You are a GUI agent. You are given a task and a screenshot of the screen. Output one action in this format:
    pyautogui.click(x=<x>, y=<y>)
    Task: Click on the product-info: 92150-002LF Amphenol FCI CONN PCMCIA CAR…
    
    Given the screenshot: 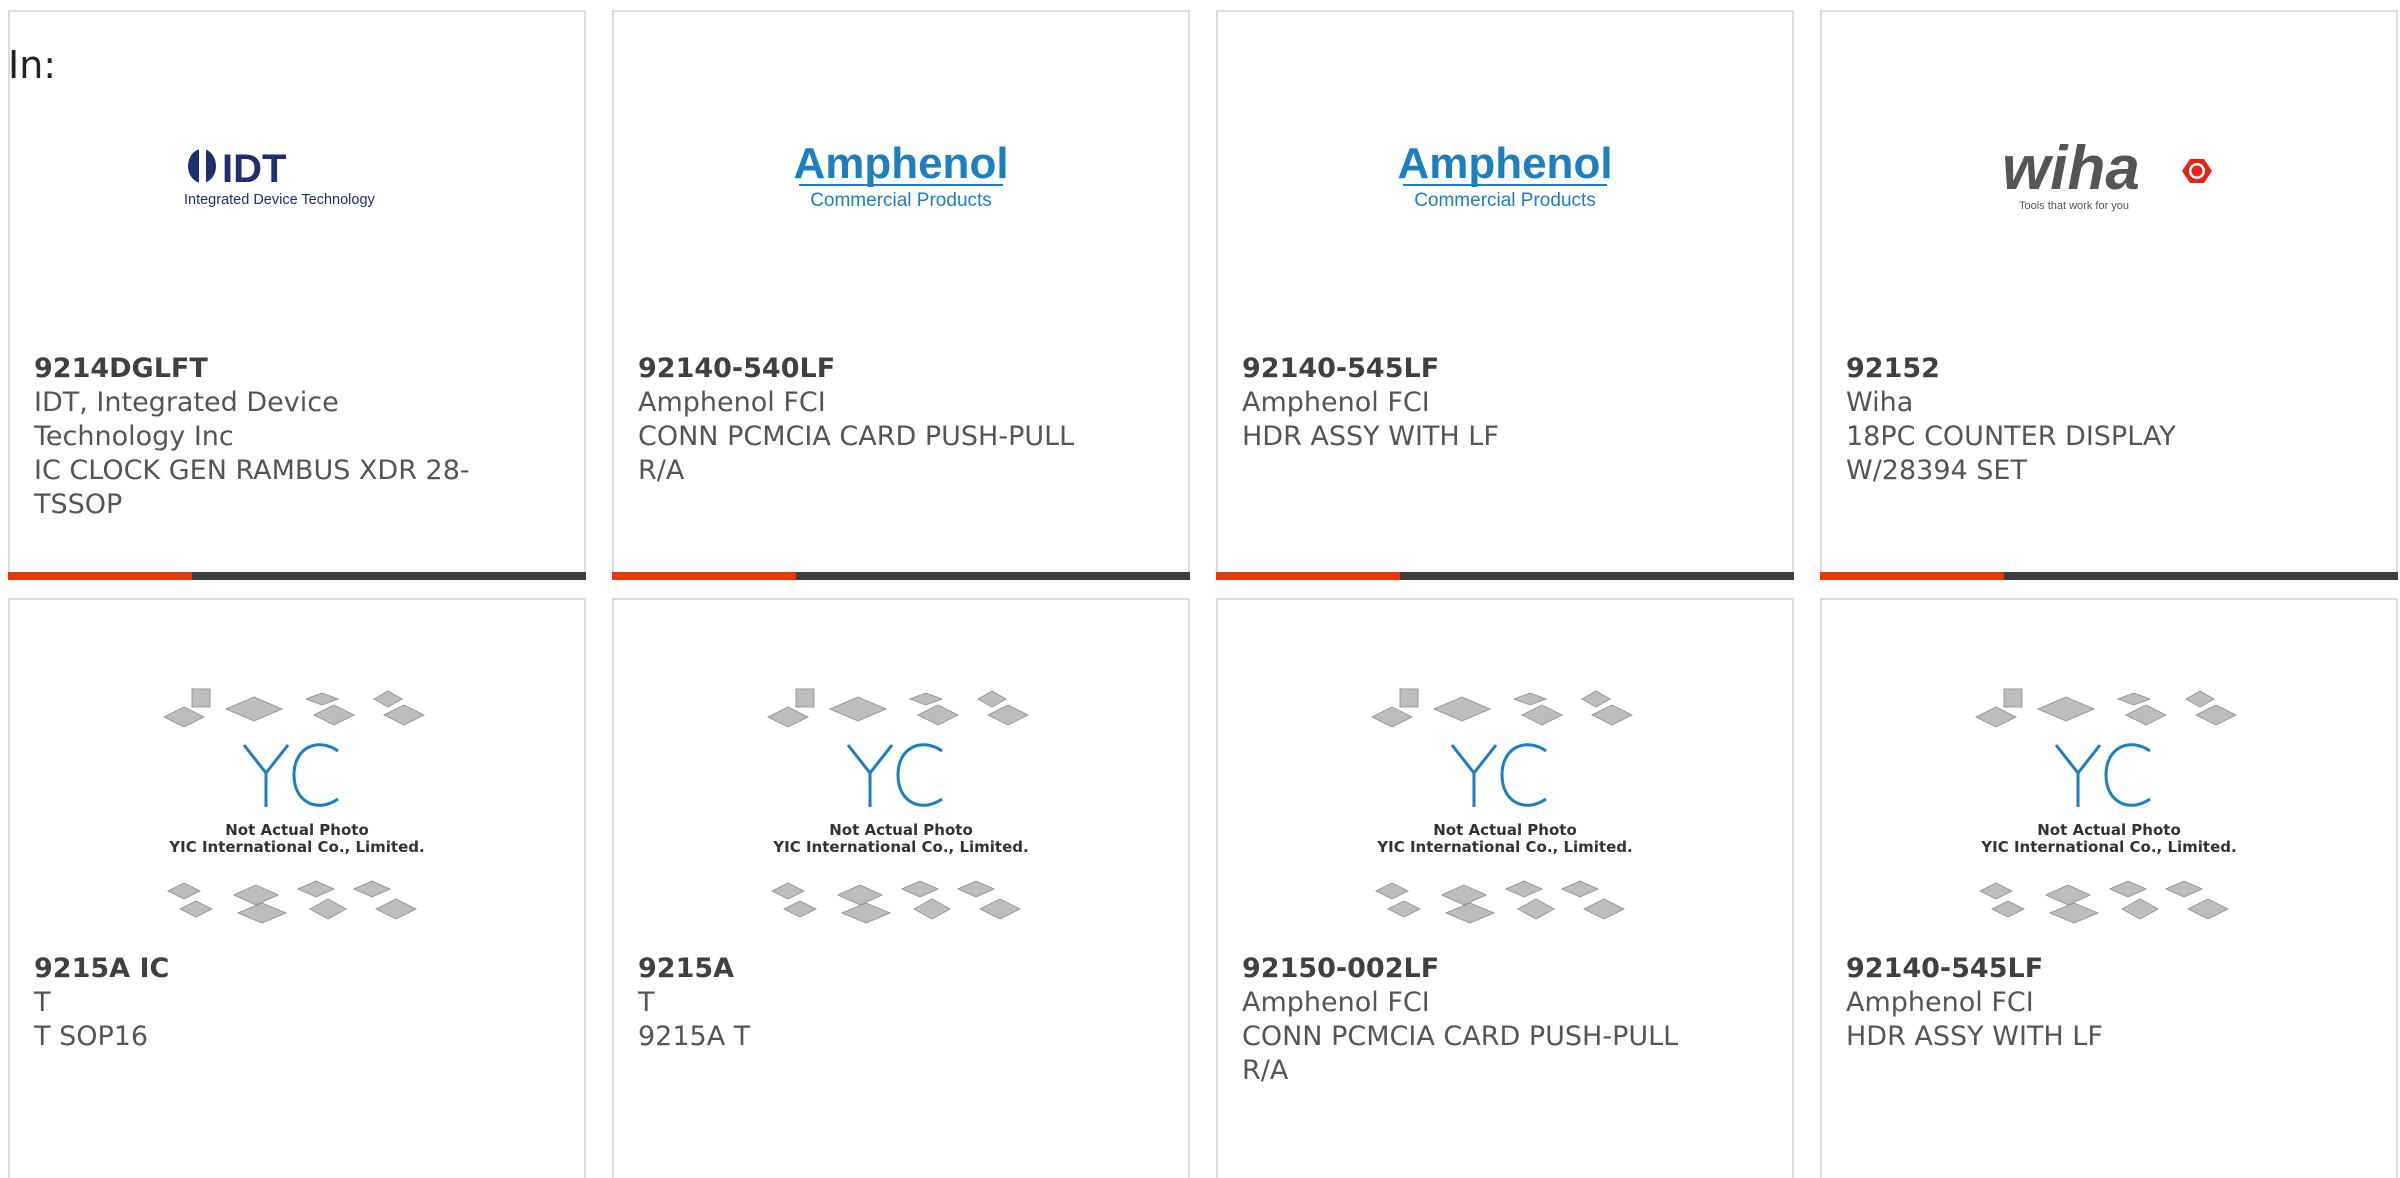 What is the action you would take?
    pyautogui.click(x=1505, y=1020)
    